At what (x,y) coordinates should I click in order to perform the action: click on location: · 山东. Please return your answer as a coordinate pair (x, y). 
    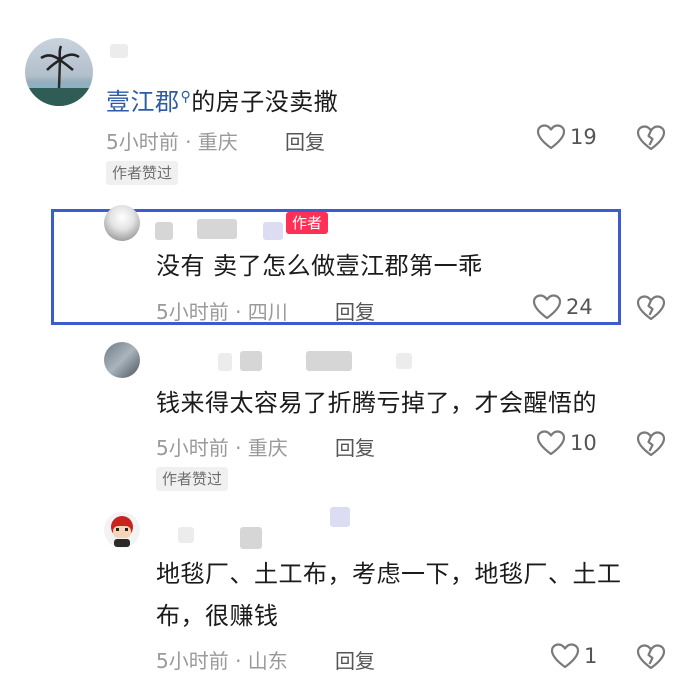
    Looking at the image, I should click on (261, 661).